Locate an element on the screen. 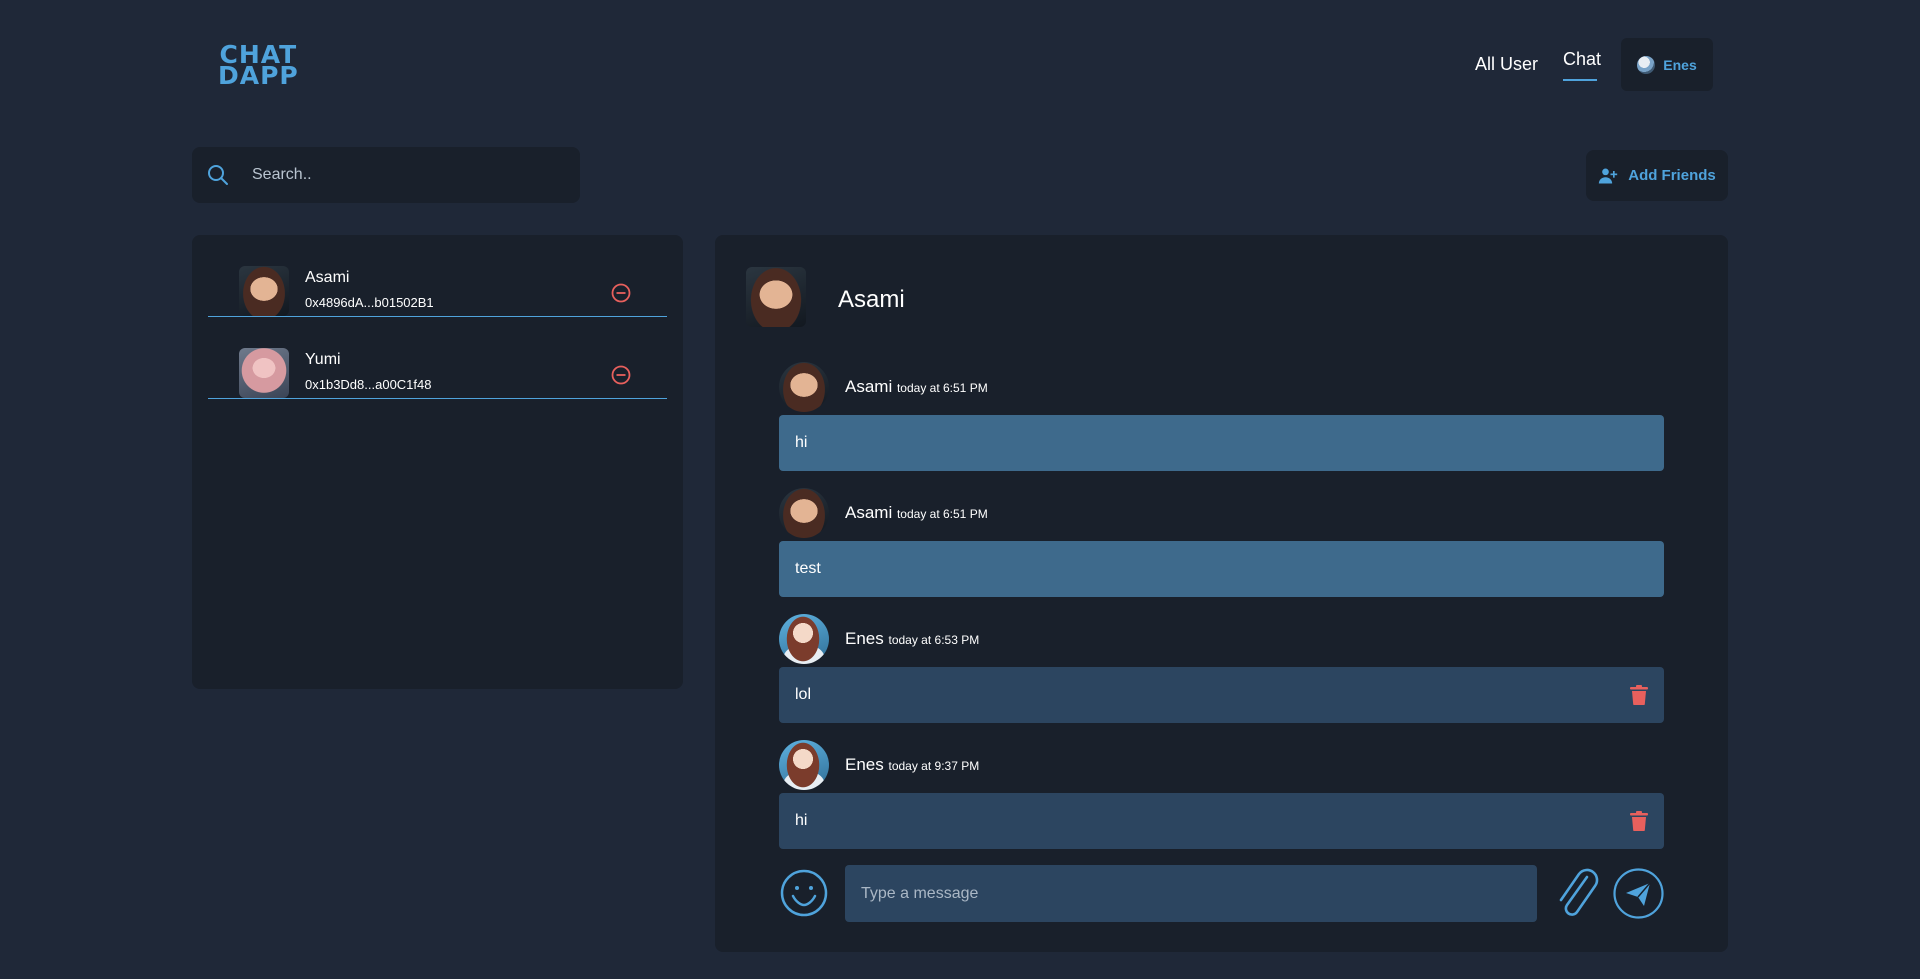  add-friends-button: Add Friends is located at coordinates (1657, 175).